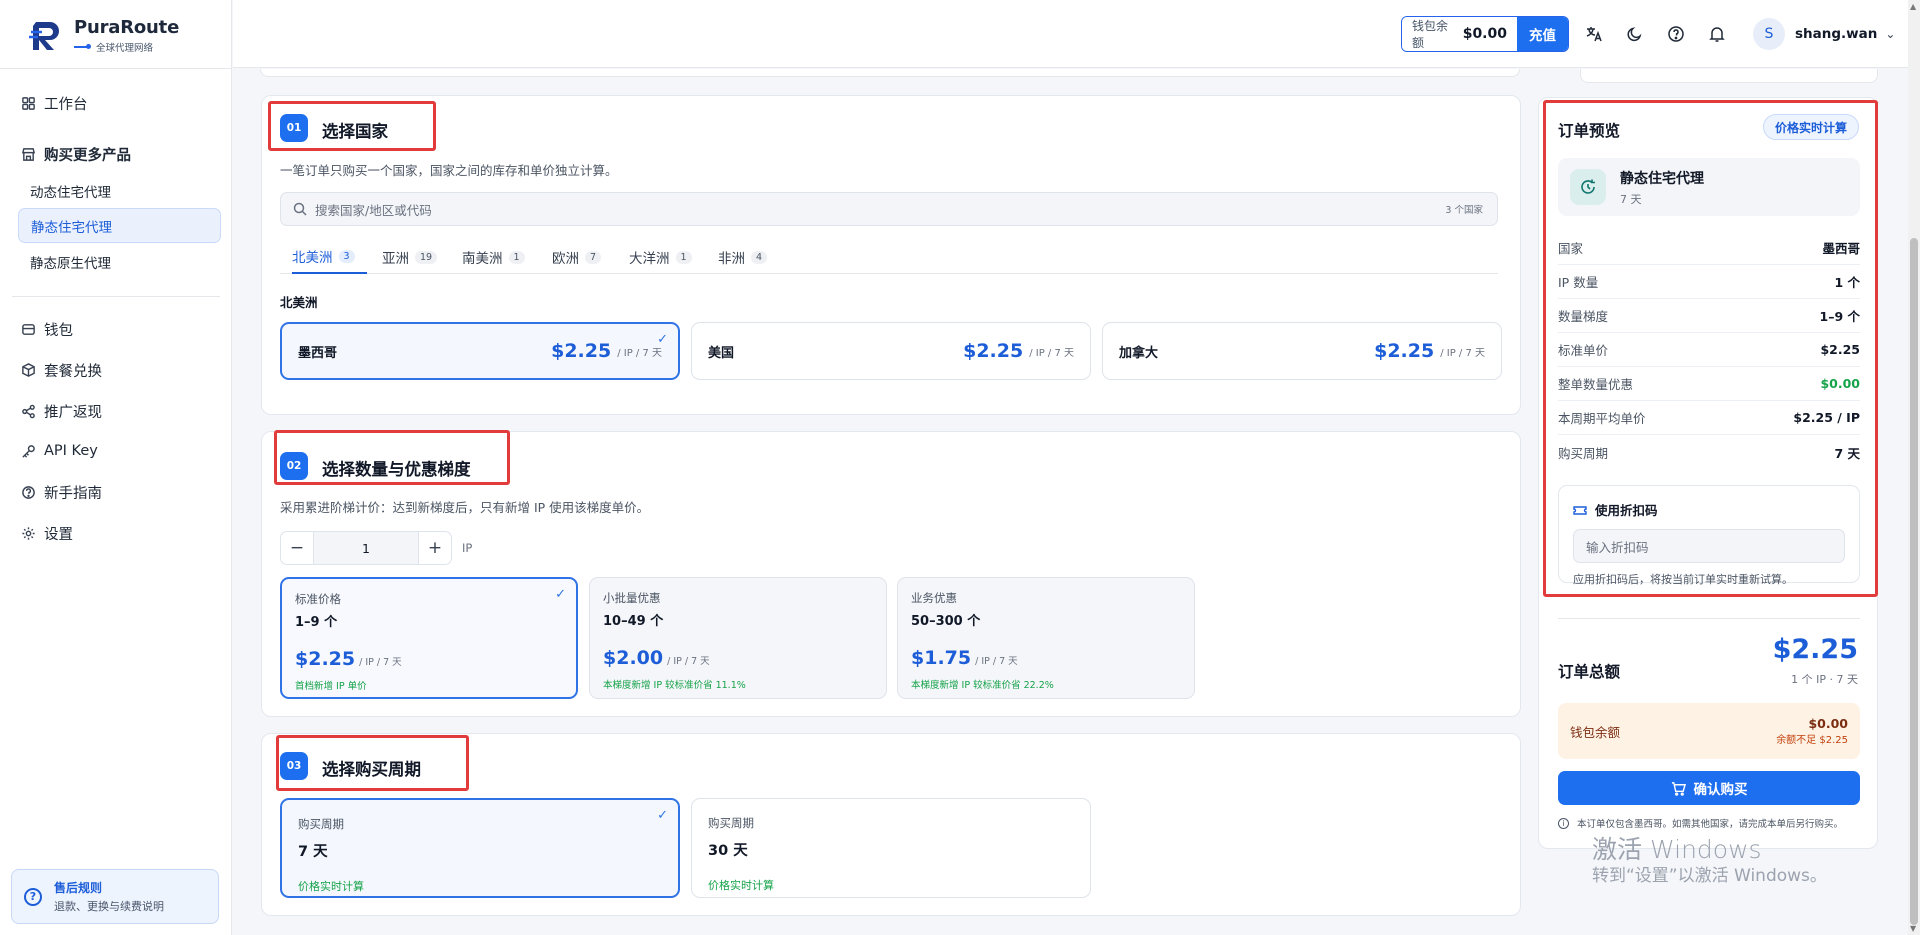 The height and width of the screenshot is (935, 1920). What do you see at coordinates (1070, 34) in the screenshot?
I see `topbar: 钱包余额 $0.00 充值 S shang.wan ⌄` at bounding box center [1070, 34].